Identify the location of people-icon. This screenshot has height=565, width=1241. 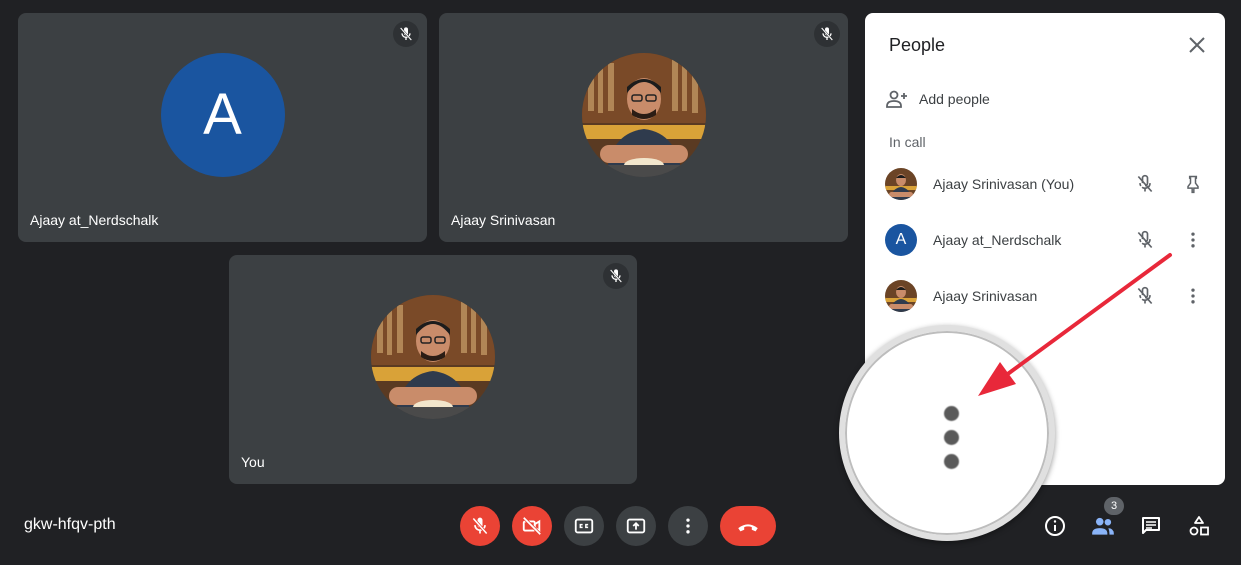
(1103, 526).